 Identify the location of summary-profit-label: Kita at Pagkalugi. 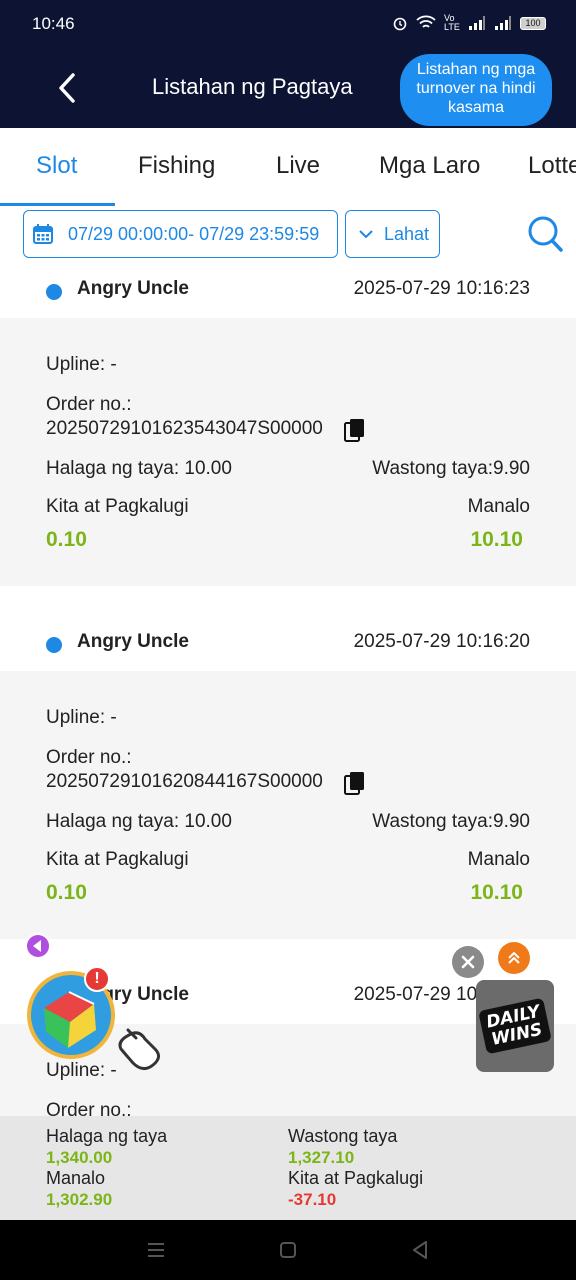
(356, 1178).